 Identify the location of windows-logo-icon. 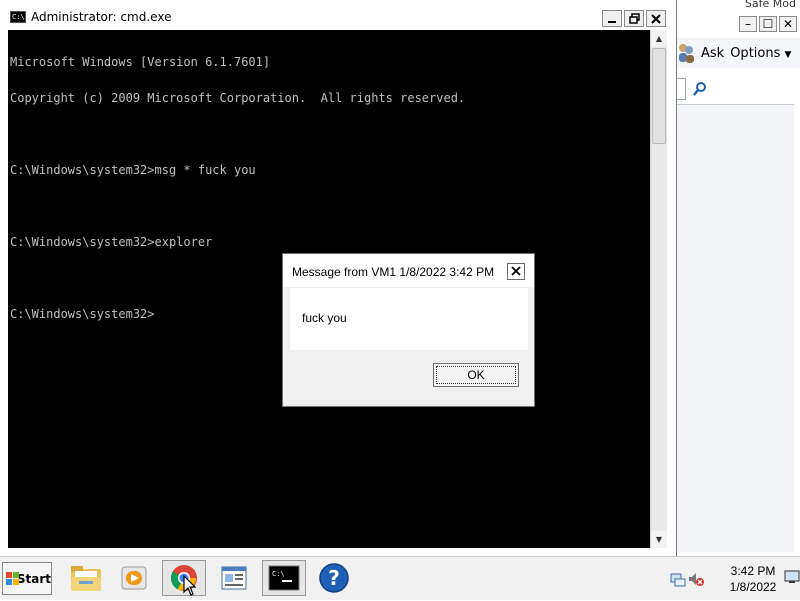
(12, 578).